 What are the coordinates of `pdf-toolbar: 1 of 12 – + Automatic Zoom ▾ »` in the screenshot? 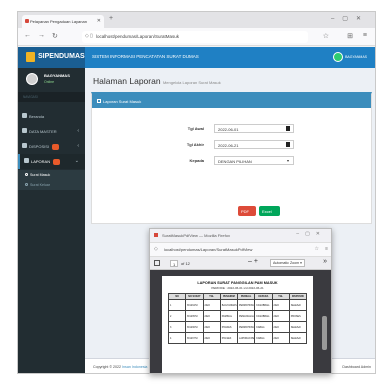 It's located at (240, 263).